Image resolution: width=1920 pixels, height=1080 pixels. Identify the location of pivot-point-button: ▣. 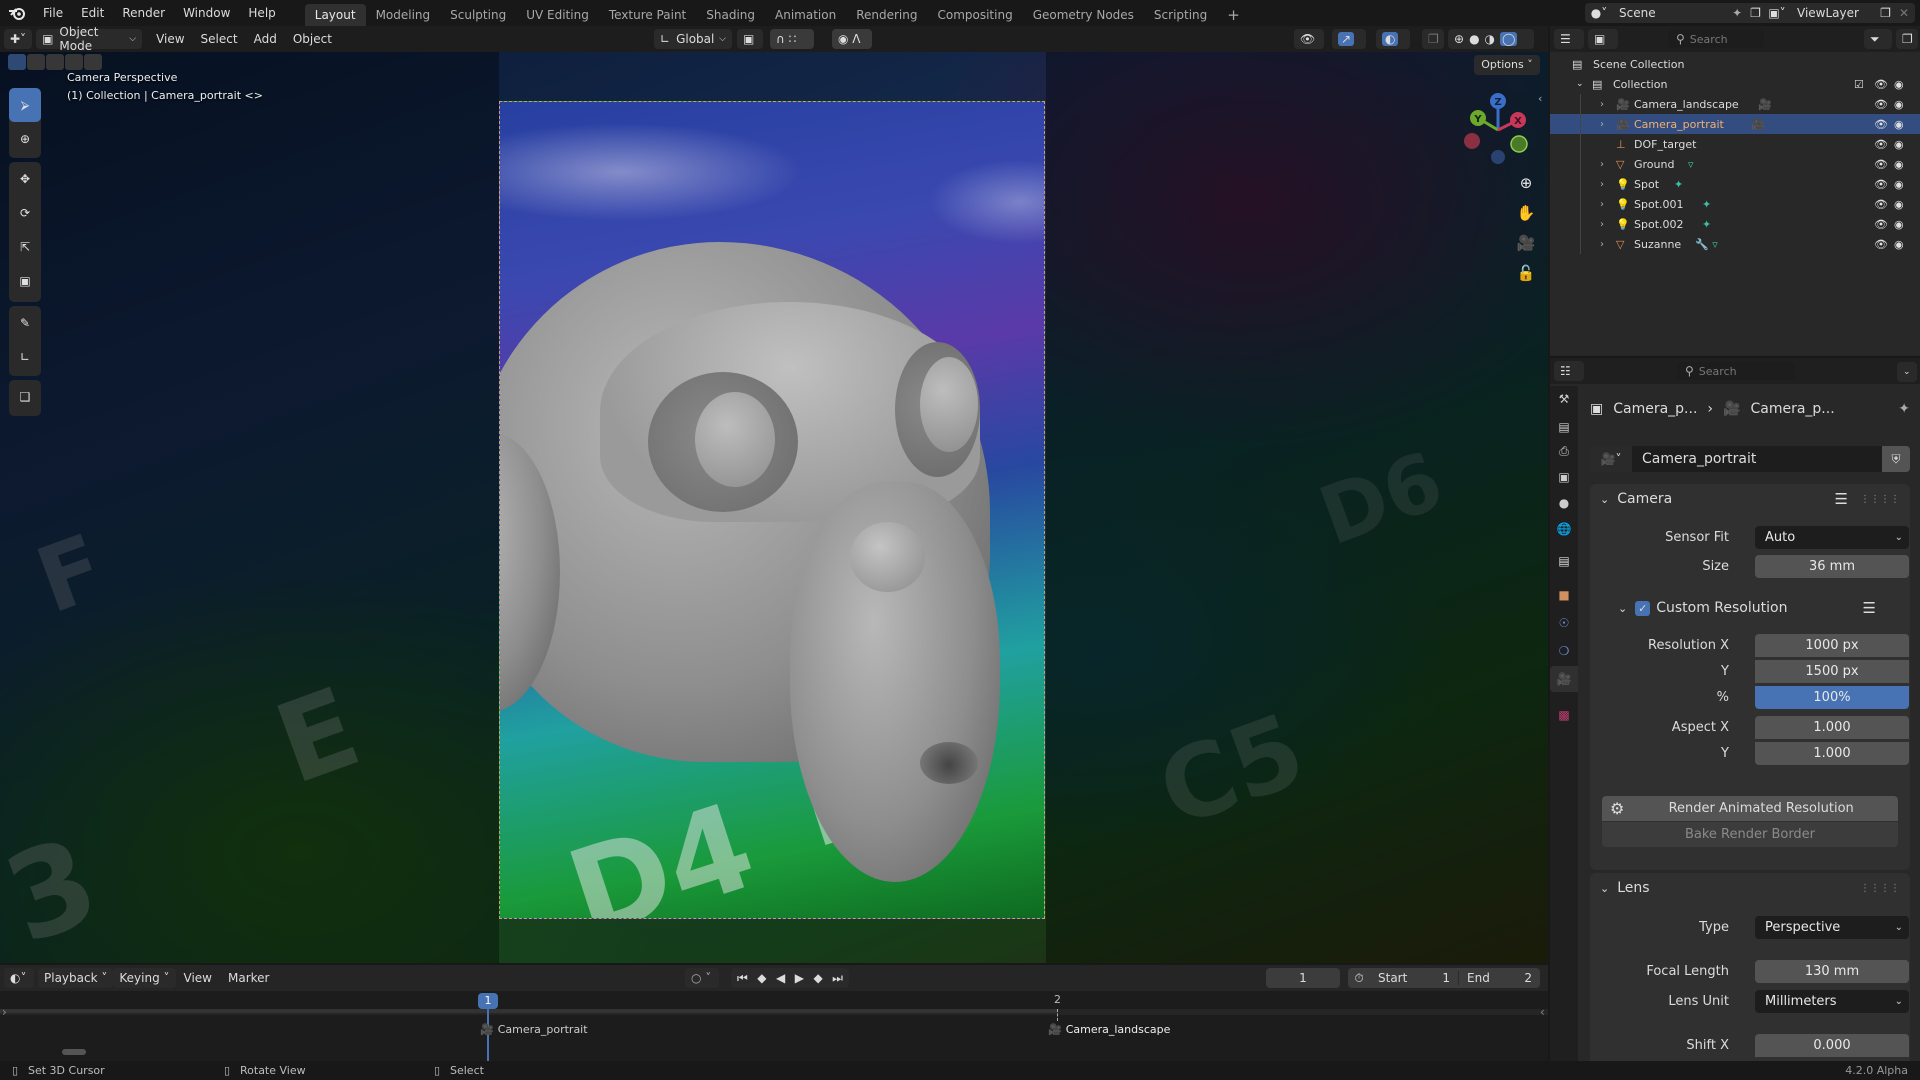
(750, 39).